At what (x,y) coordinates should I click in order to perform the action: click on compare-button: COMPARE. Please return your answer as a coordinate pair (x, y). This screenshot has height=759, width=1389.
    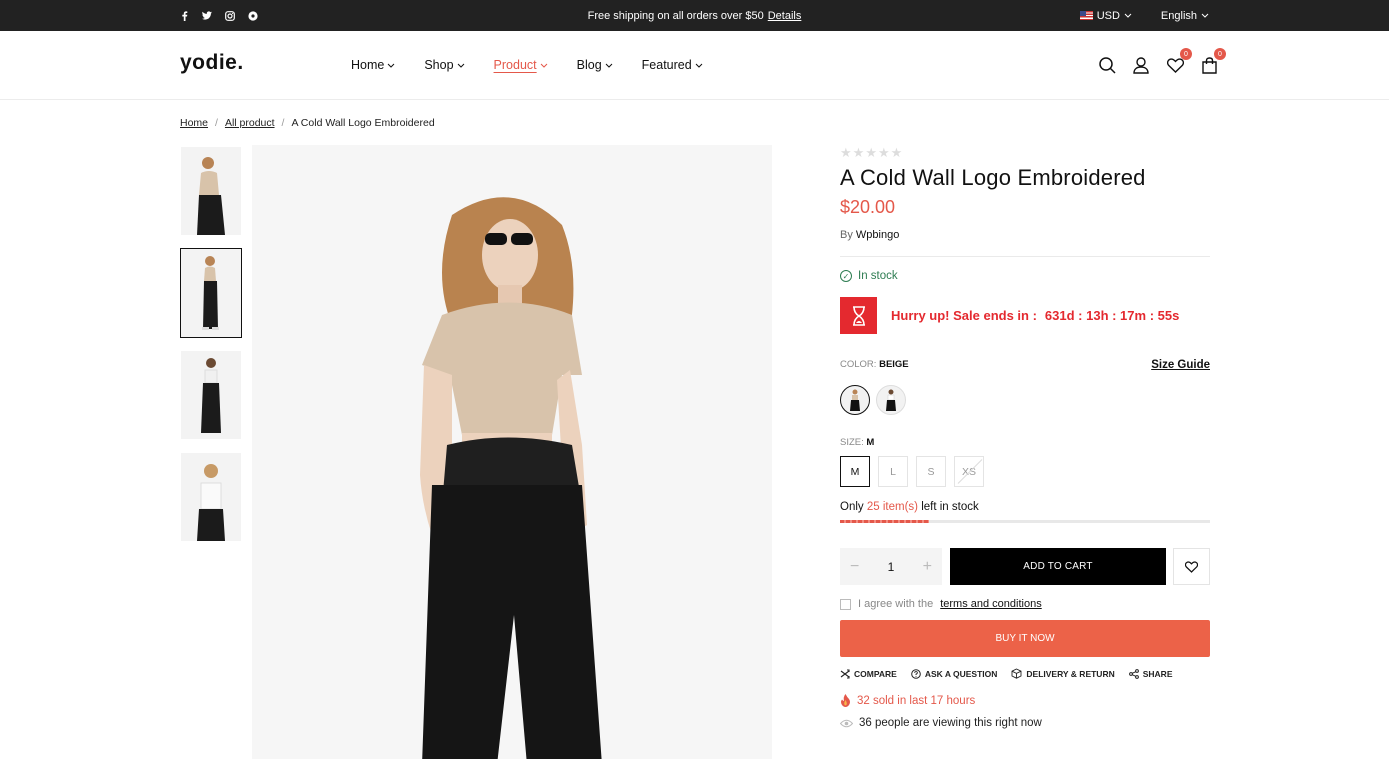
    Looking at the image, I should click on (868, 673).